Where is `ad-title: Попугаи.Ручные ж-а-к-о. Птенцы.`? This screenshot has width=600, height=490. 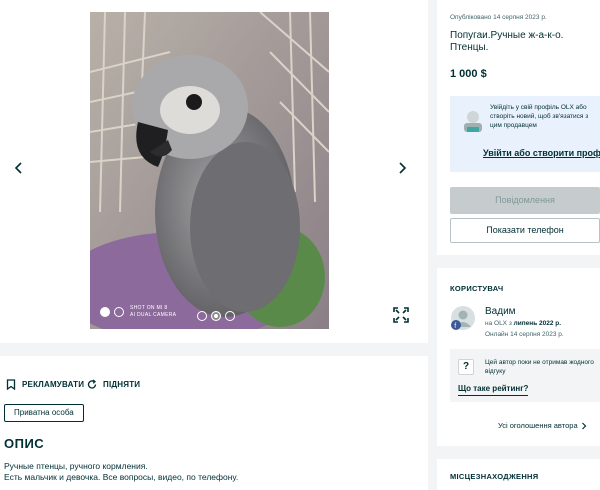
ad-title: Попугаи.Ручные ж-а-к-о. Птенцы. is located at coordinates (507, 41).